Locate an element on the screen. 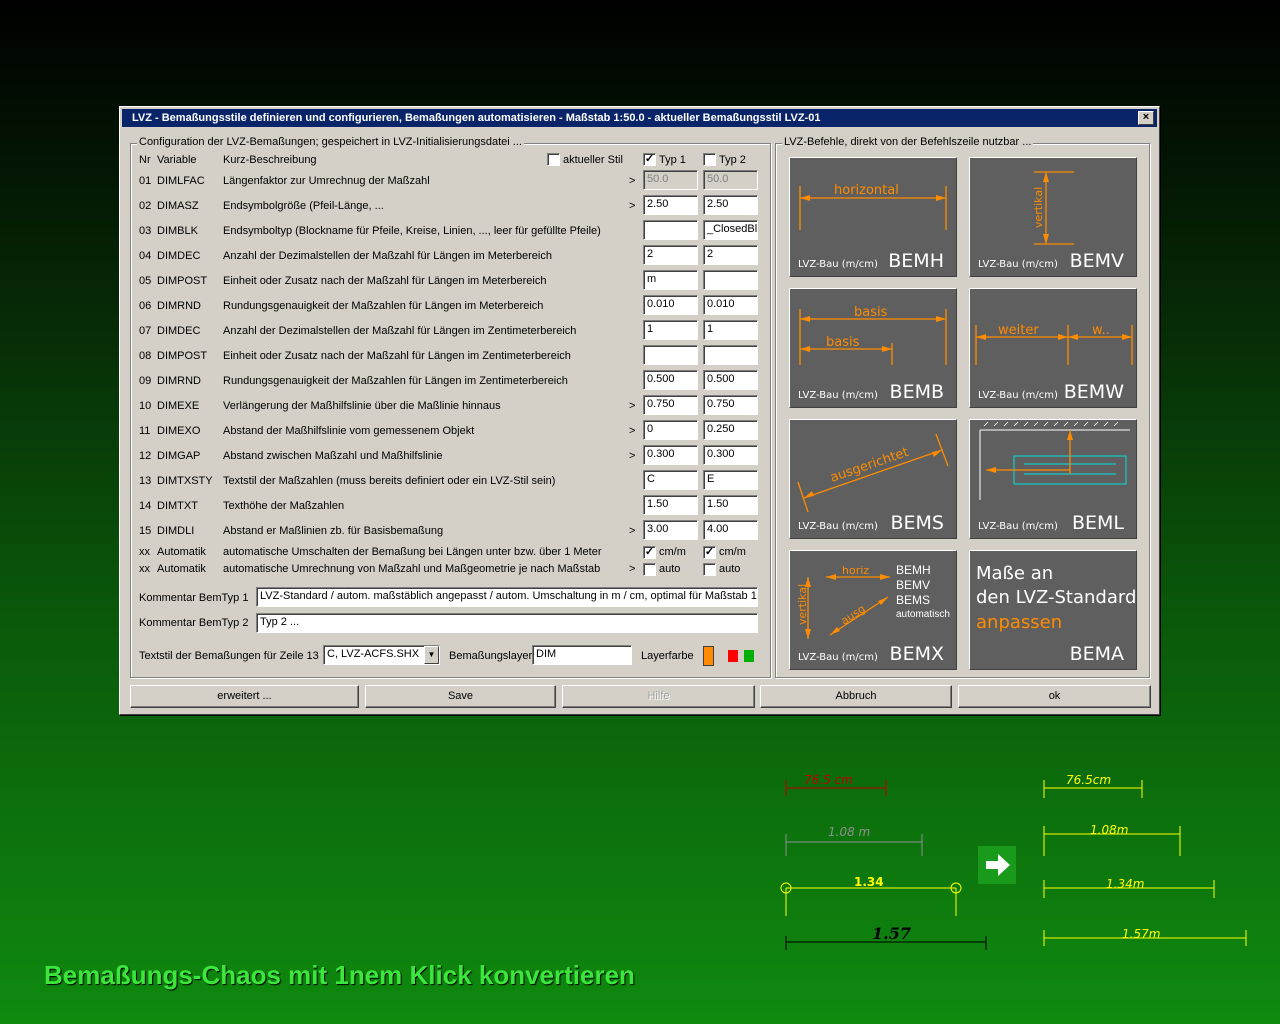 The height and width of the screenshot is (1024, 1280). help-button: Hilfe is located at coordinates (658, 696).